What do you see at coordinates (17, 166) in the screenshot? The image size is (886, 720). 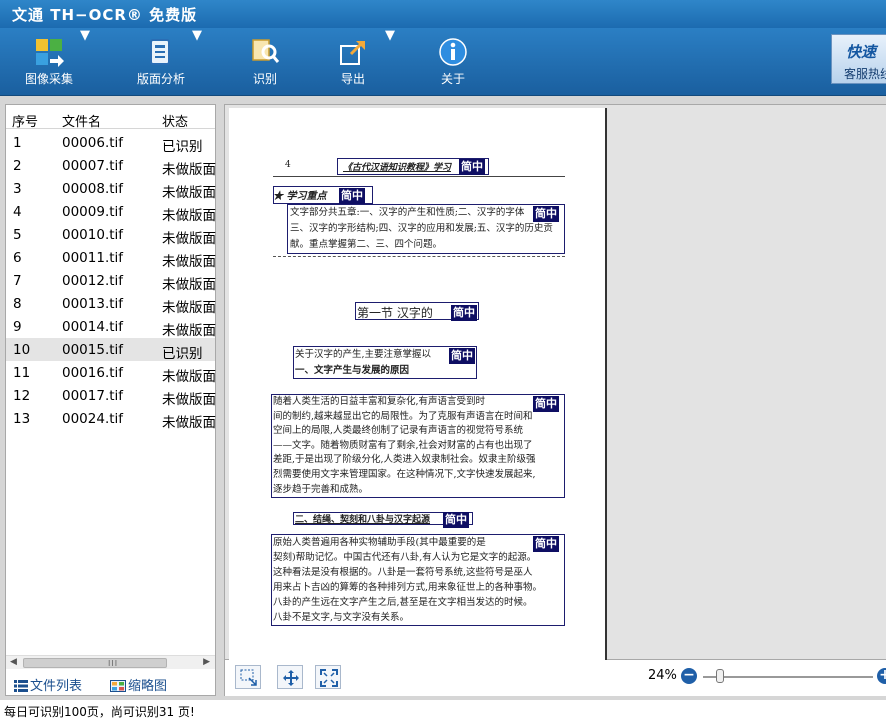 I see `row-number: 2` at bounding box center [17, 166].